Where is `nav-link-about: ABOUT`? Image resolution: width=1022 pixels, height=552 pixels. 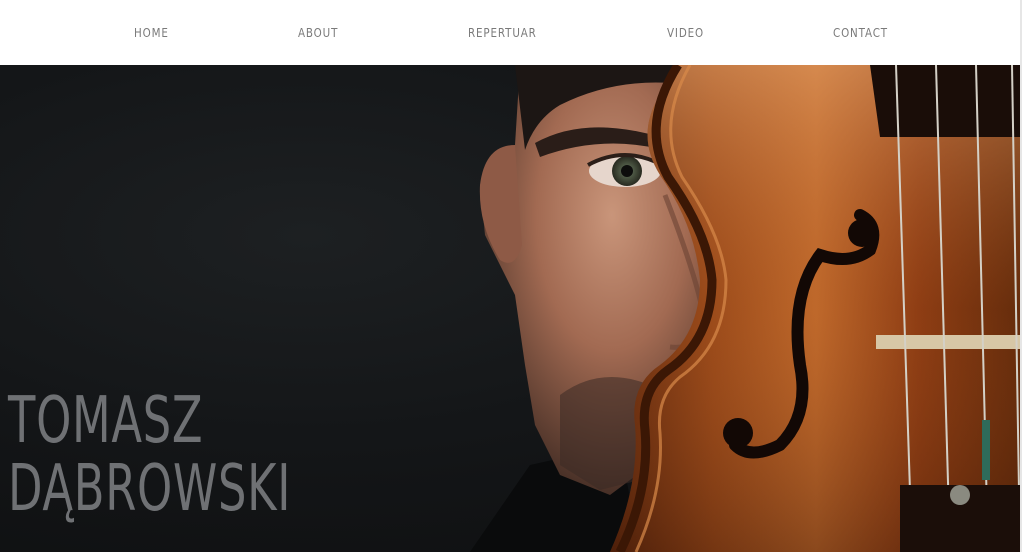
nav-link-about: ABOUT is located at coordinates (318, 33).